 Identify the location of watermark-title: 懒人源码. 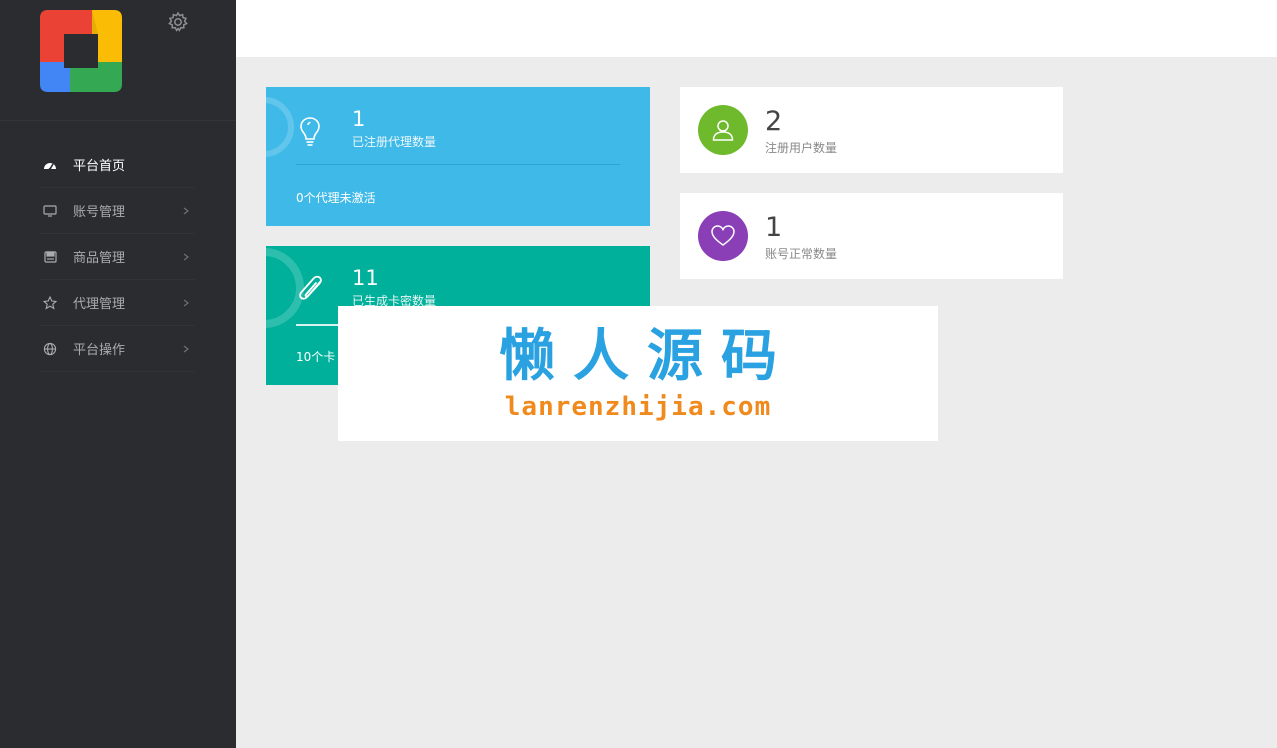
(647, 356).